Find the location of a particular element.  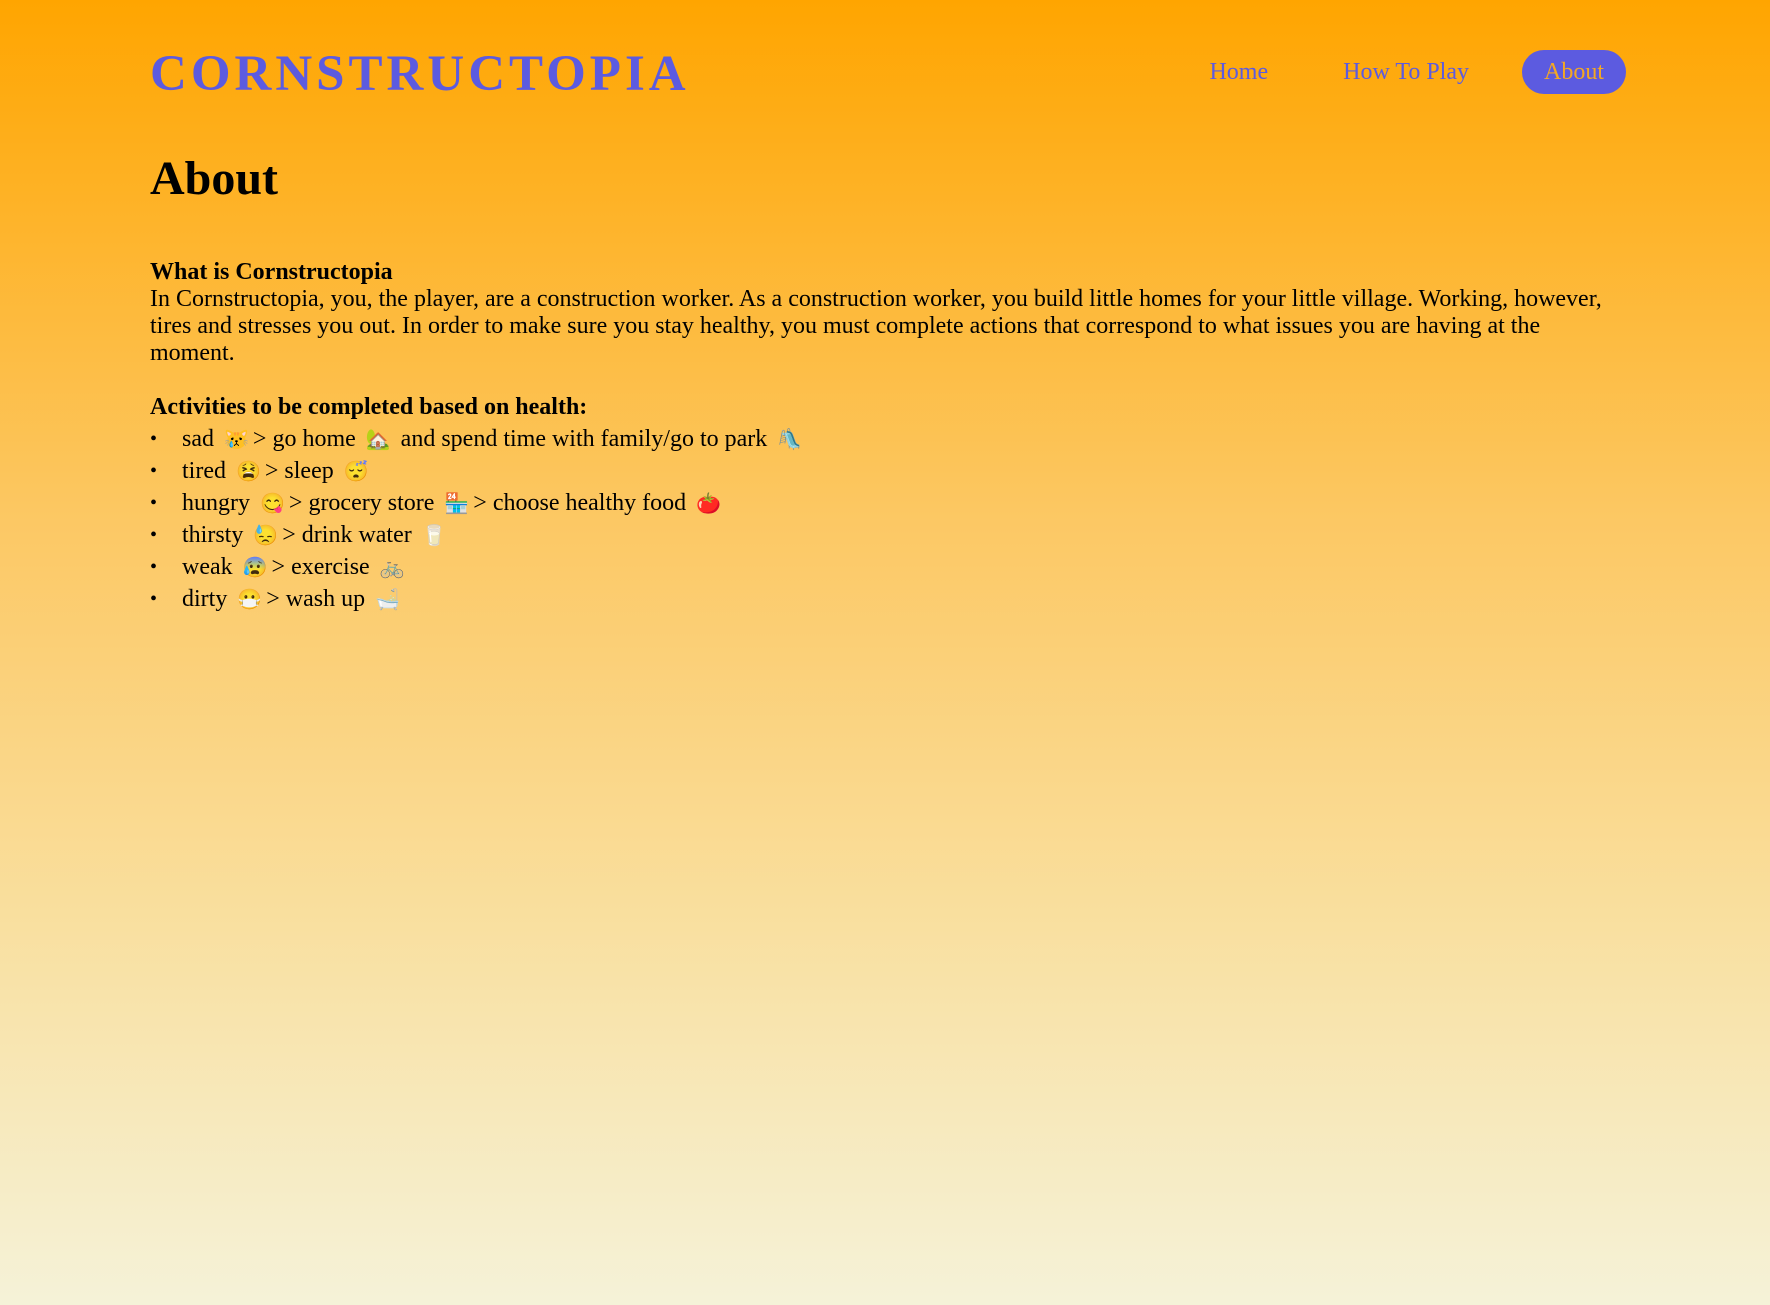

site-header: CORNSTRUCTOPIA Home How To Play About is located at coordinates (888, 65).